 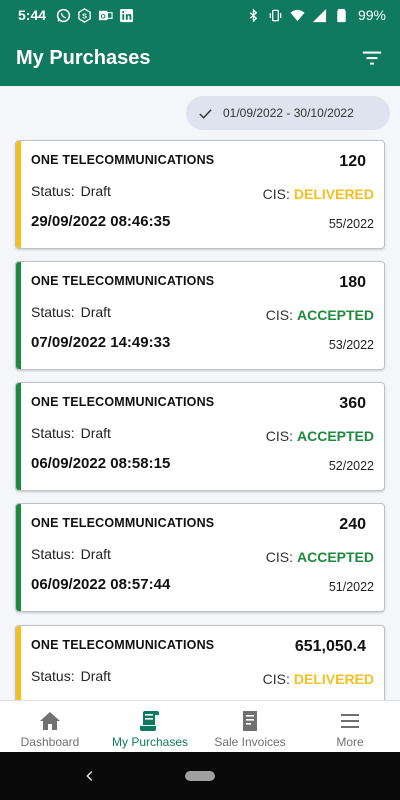 I want to click on purchase-datetime: 06/09/2022 08:58:15, so click(x=101, y=463).